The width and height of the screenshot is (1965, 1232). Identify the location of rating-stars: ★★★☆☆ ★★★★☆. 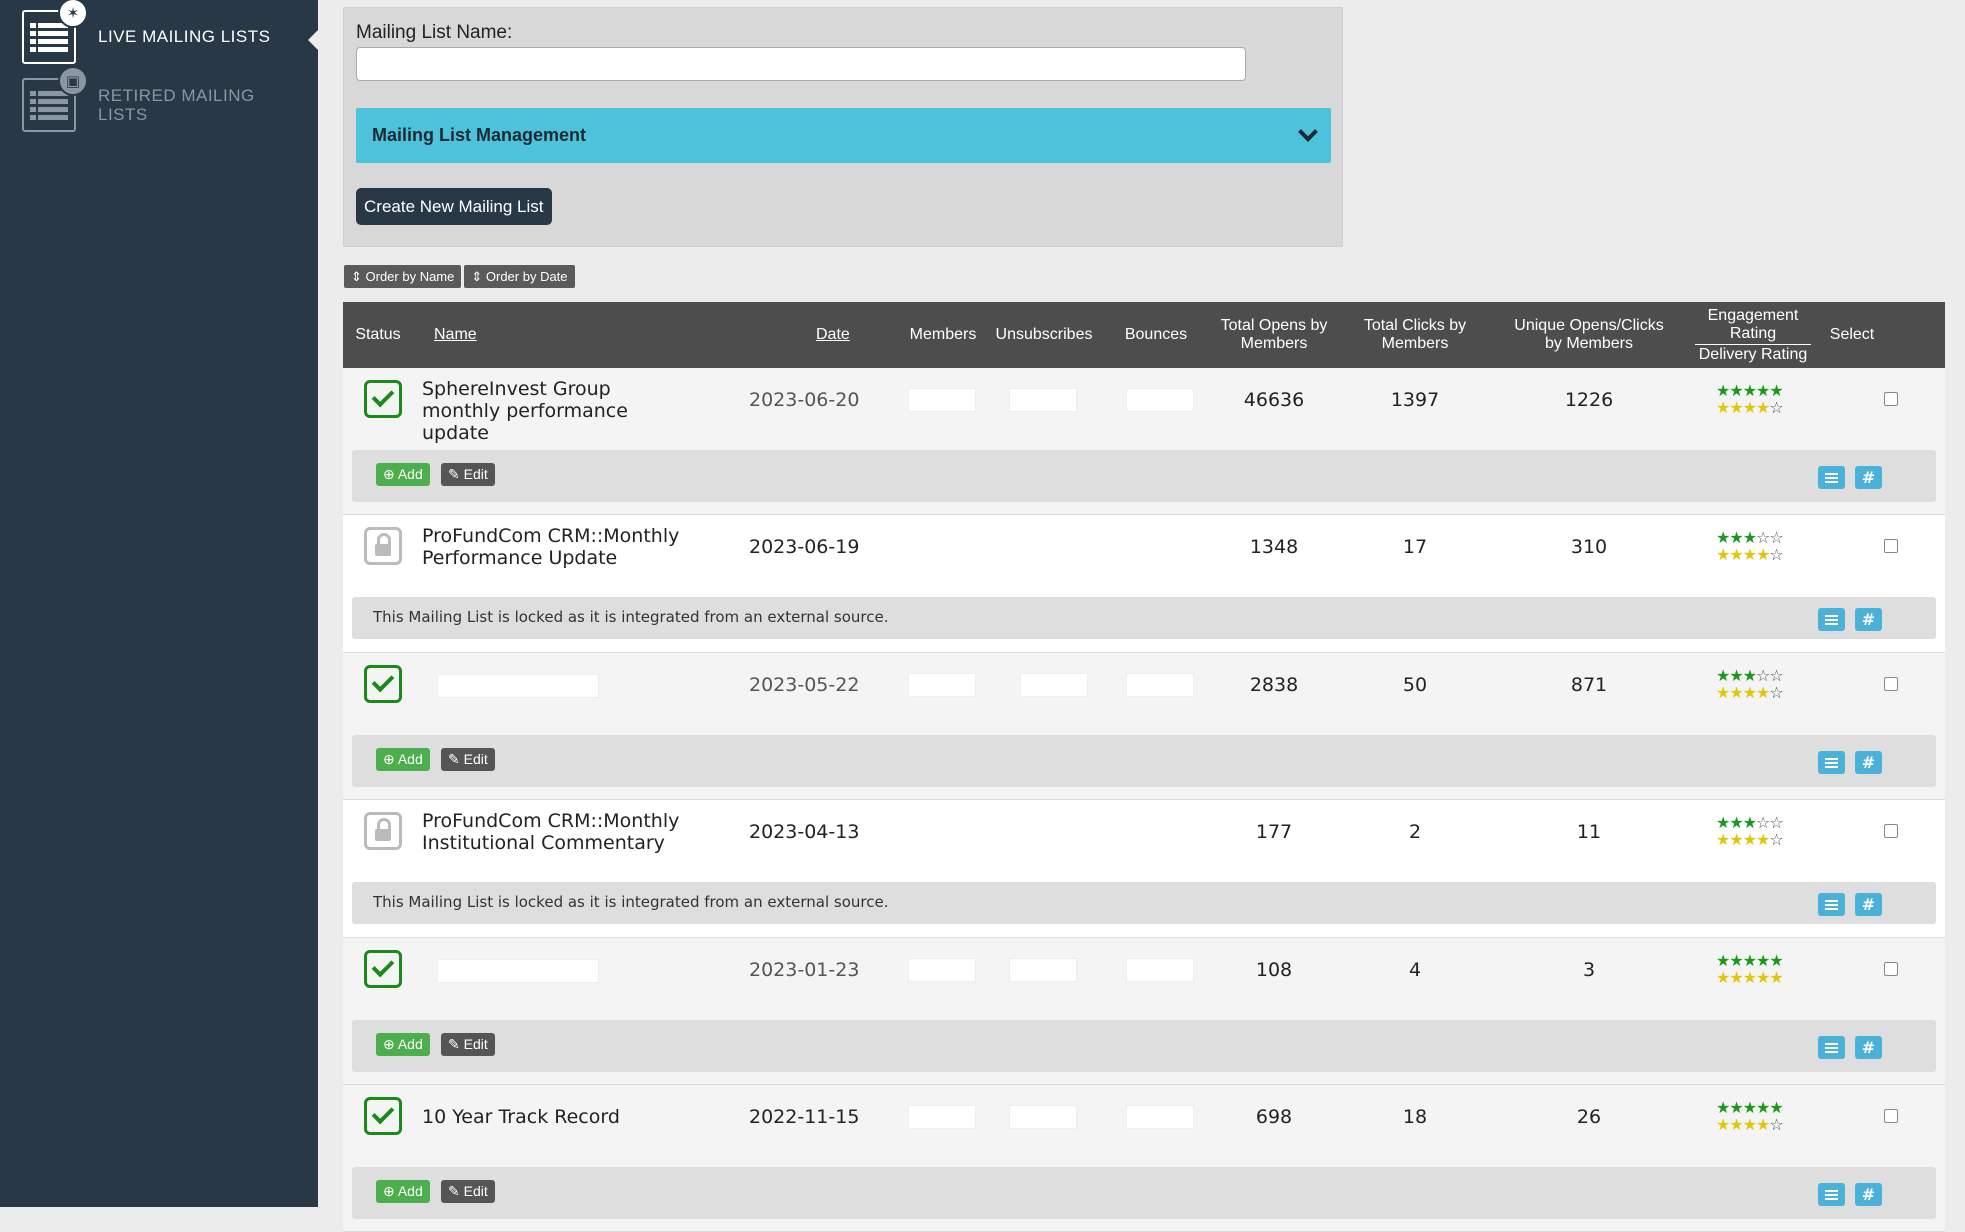
(1756, 684).